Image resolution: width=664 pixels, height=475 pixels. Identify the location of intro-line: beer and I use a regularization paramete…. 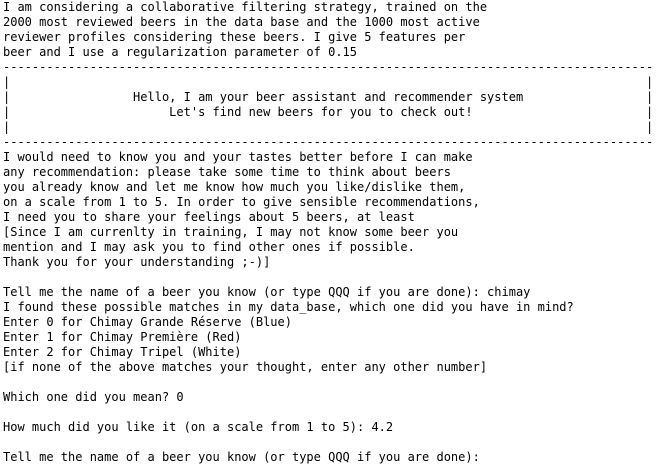
(180, 52).